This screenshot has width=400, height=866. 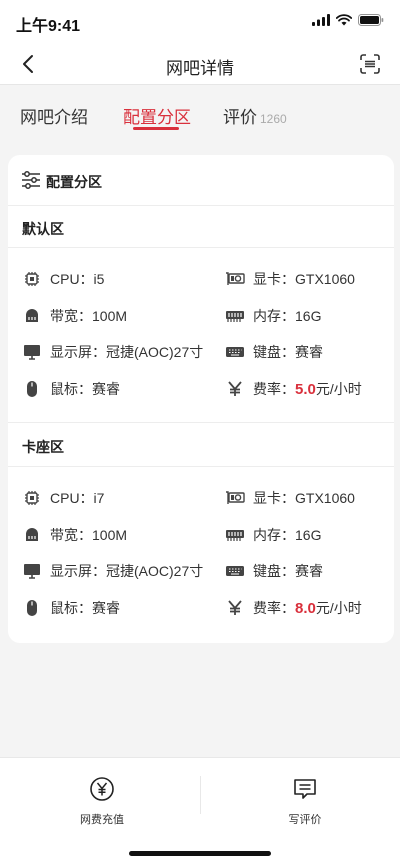 What do you see at coordinates (305, 820) in the screenshot?
I see `review-label: 写评价` at bounding box center [305, 820].